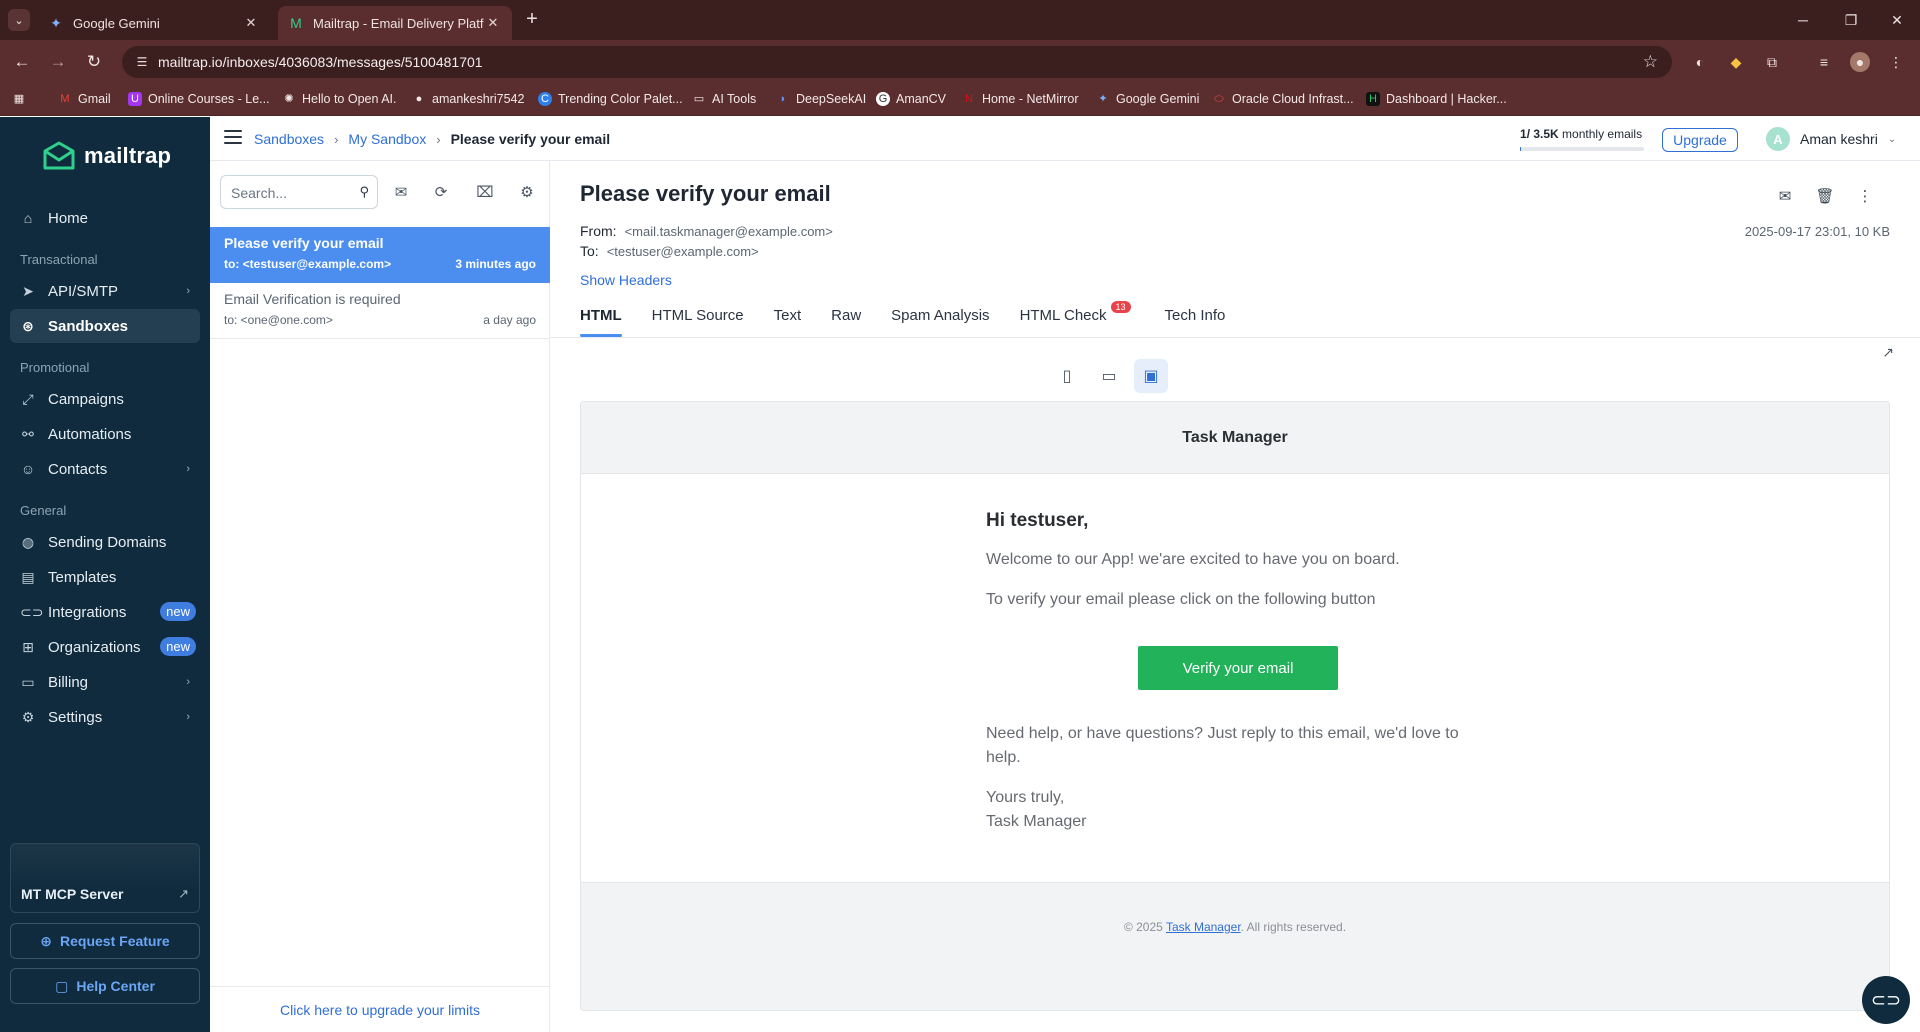 This screenshot has height=1032, width=1920. Describe the element at coordinates (821, 99) in the screenshot. I see `bookmark-deepseek: ◗ DeepSeekAI` at that location.